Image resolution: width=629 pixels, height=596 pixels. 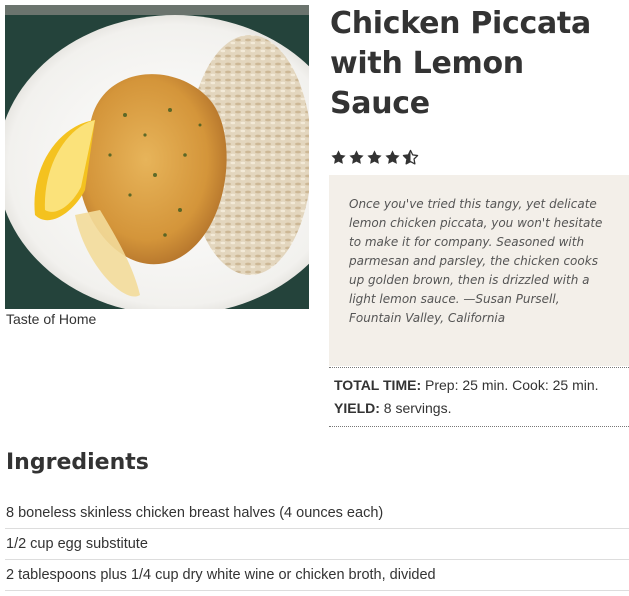 I want to click on star-half-icon, so click(x=410, y=157).